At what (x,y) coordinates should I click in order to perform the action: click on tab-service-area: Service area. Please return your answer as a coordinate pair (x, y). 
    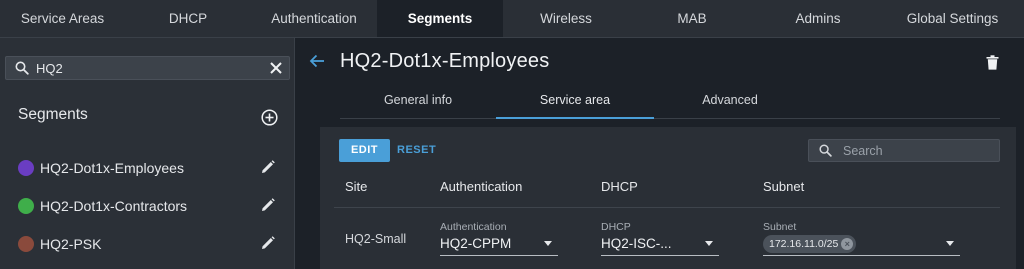
    Looking at the image, I should click on (575, 102).